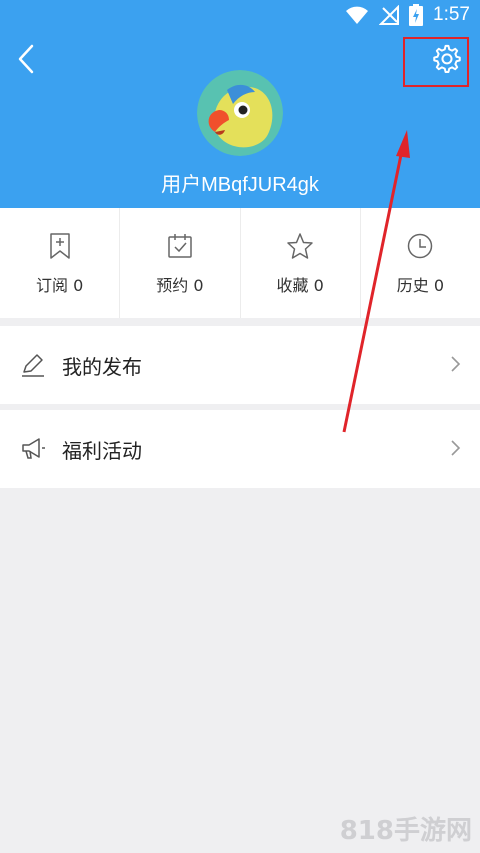  What do you see at coordinates (180, 263) in the screenshot?
I see `stat-reservations: 预约 0` at bounding box center [180, 263].